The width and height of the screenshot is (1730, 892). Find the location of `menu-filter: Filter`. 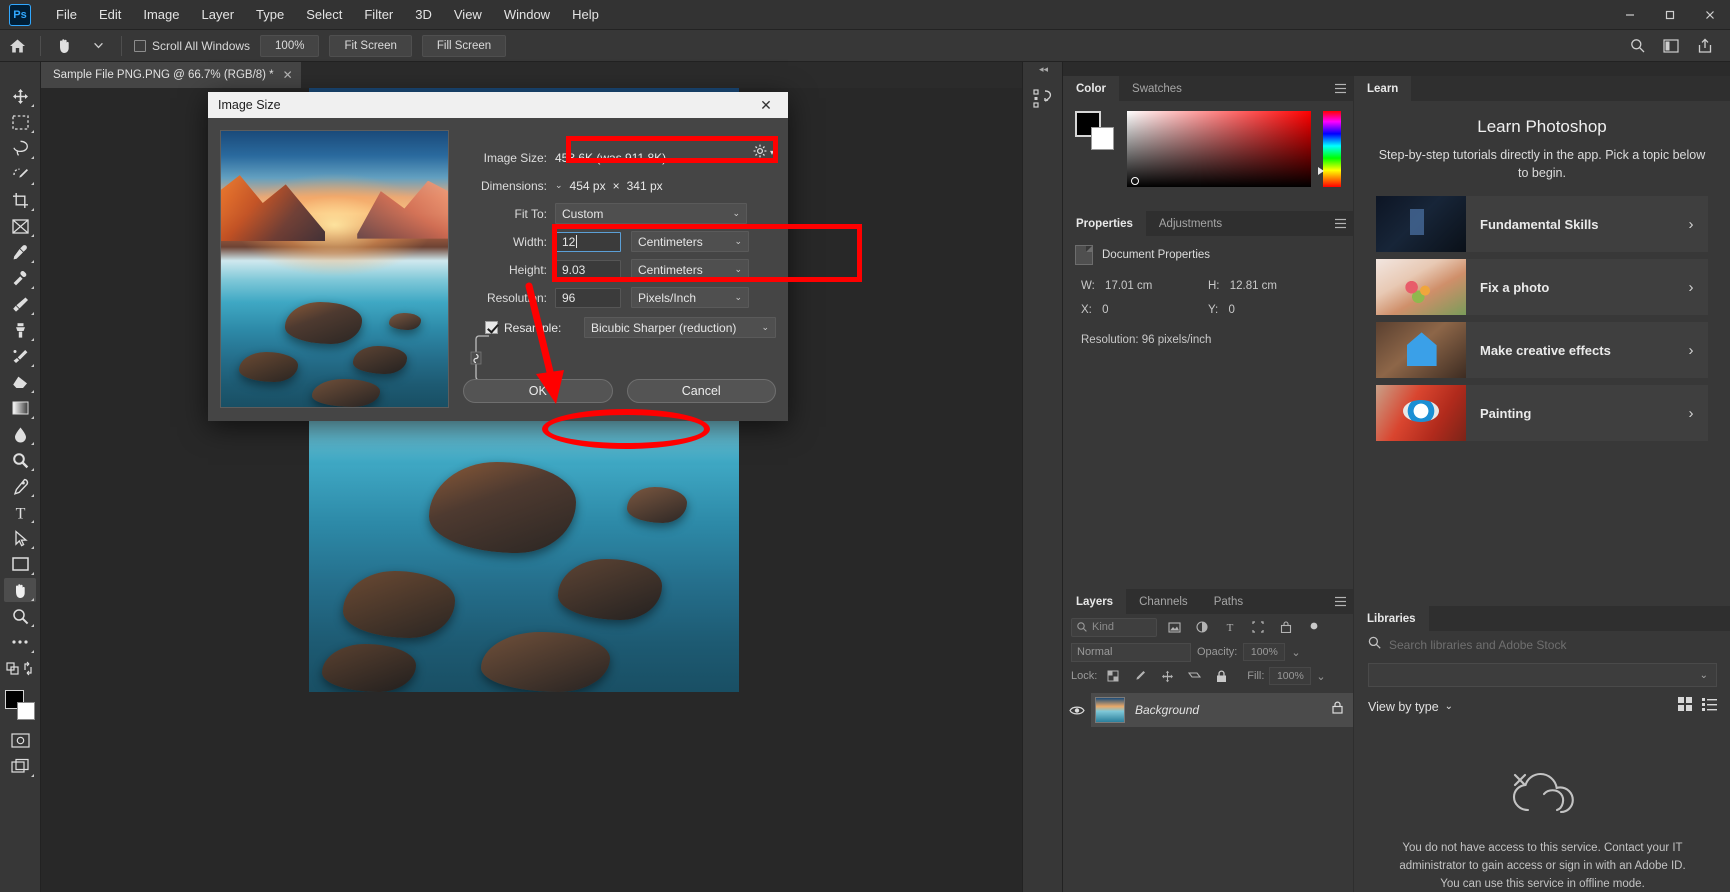

menu-filter: Filter is located at coordinates (378, 14).